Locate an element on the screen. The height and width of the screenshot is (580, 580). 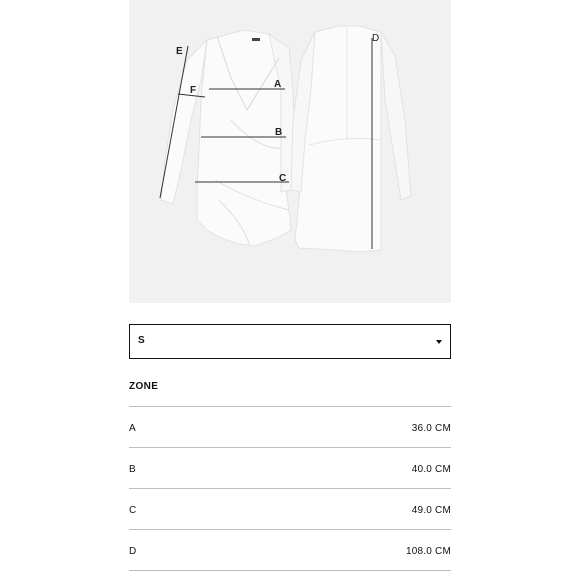
marker-b-label: B is located at coordinates (278, 132).